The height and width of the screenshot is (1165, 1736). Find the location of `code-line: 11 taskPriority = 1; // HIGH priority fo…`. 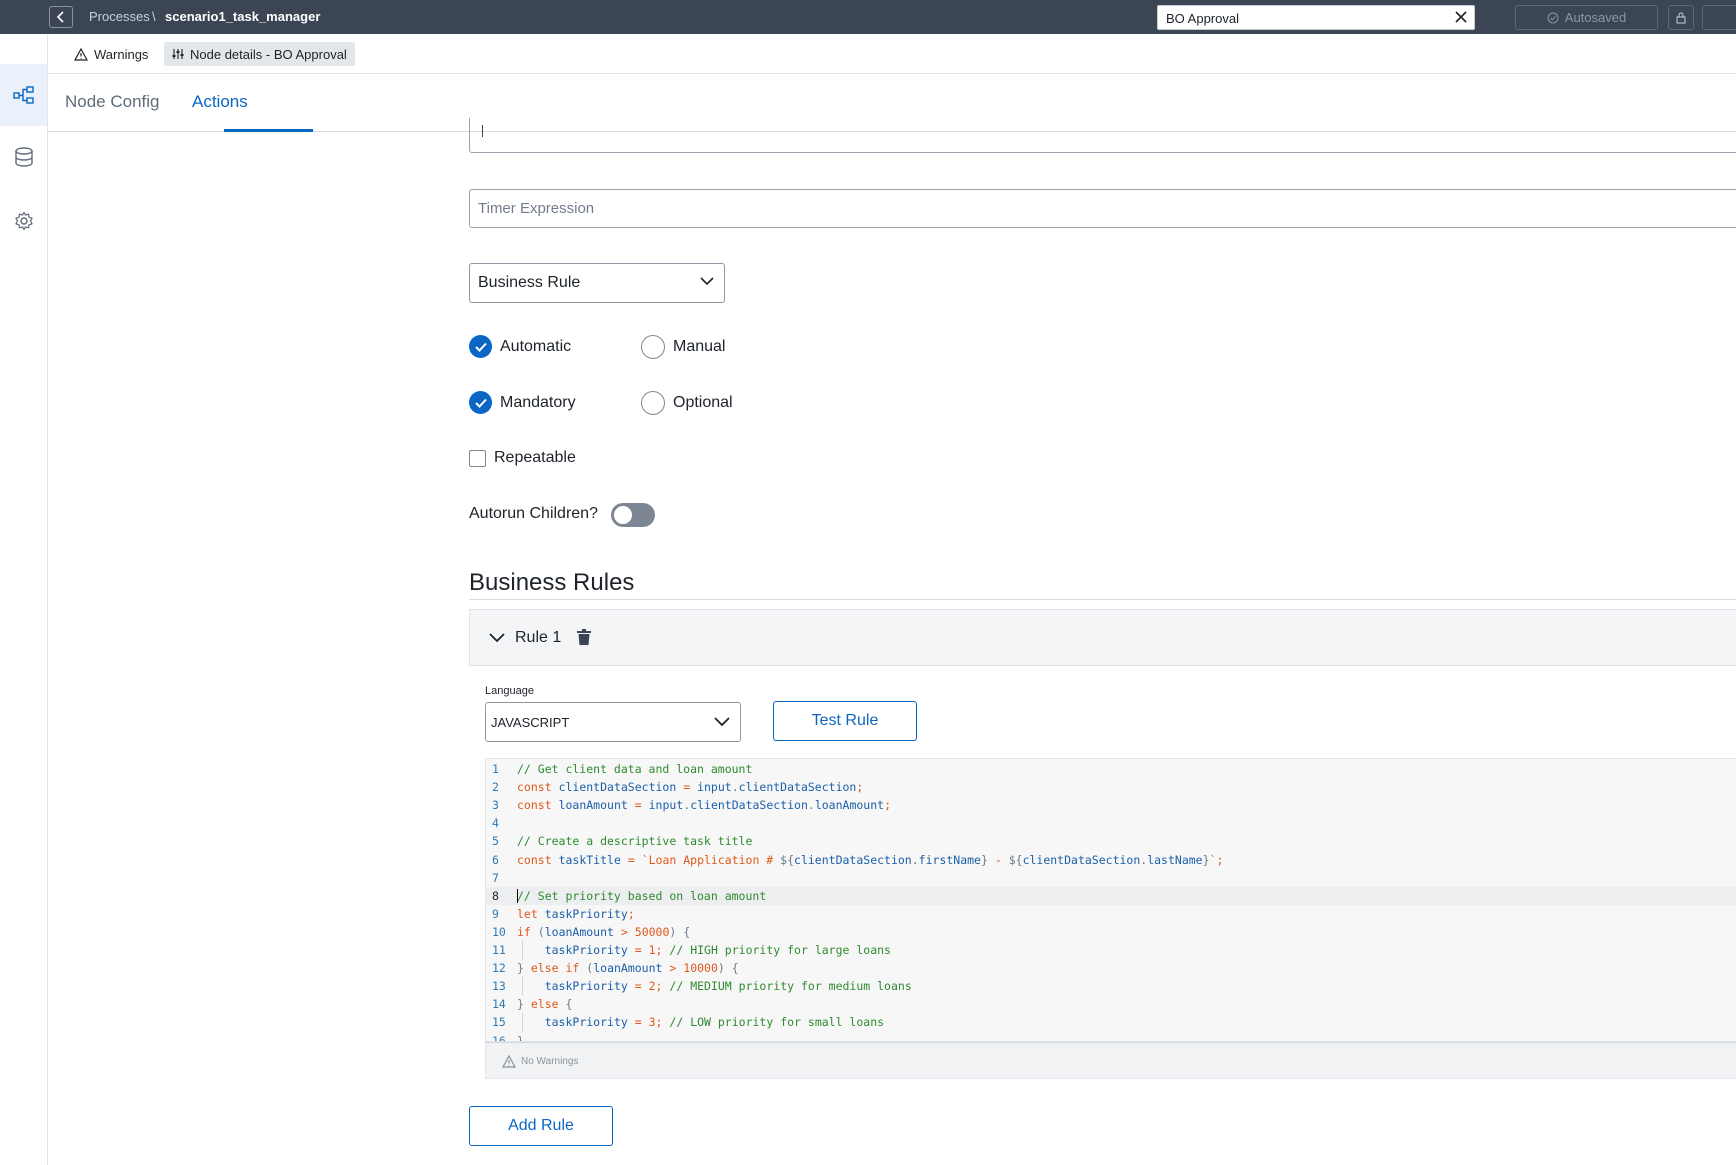

code-line: 11 taskPriority = 1; // HIGH priority fo… is located at coordinates (1111, 950).